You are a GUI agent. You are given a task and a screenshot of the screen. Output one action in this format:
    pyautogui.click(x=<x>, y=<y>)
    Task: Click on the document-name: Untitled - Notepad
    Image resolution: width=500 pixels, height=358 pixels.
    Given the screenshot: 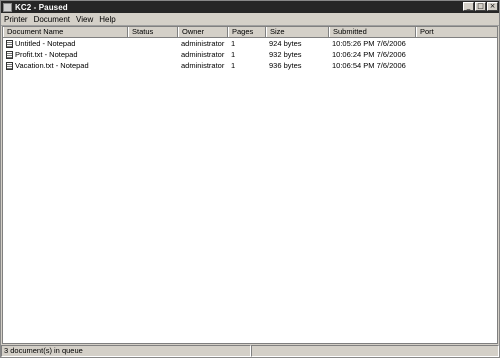 What is the action you would take?
    pyautogui.click(x=45, y=43)
    